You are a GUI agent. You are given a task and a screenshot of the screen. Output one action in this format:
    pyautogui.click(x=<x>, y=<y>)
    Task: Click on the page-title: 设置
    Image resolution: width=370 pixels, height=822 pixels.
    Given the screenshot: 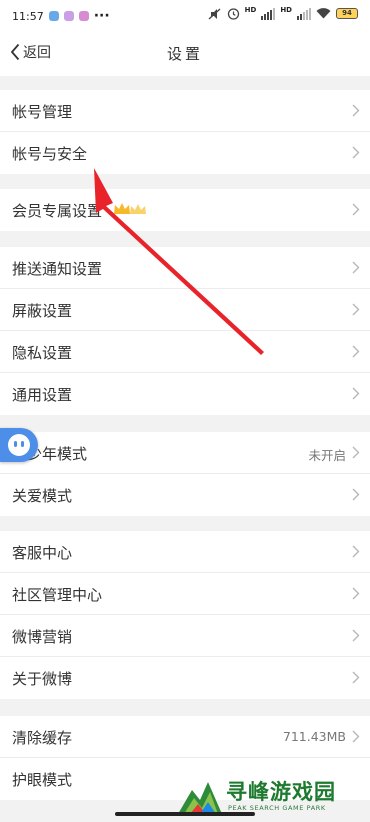 What is the action you would take?
    pyautogui.click(x=184, y=54)
    